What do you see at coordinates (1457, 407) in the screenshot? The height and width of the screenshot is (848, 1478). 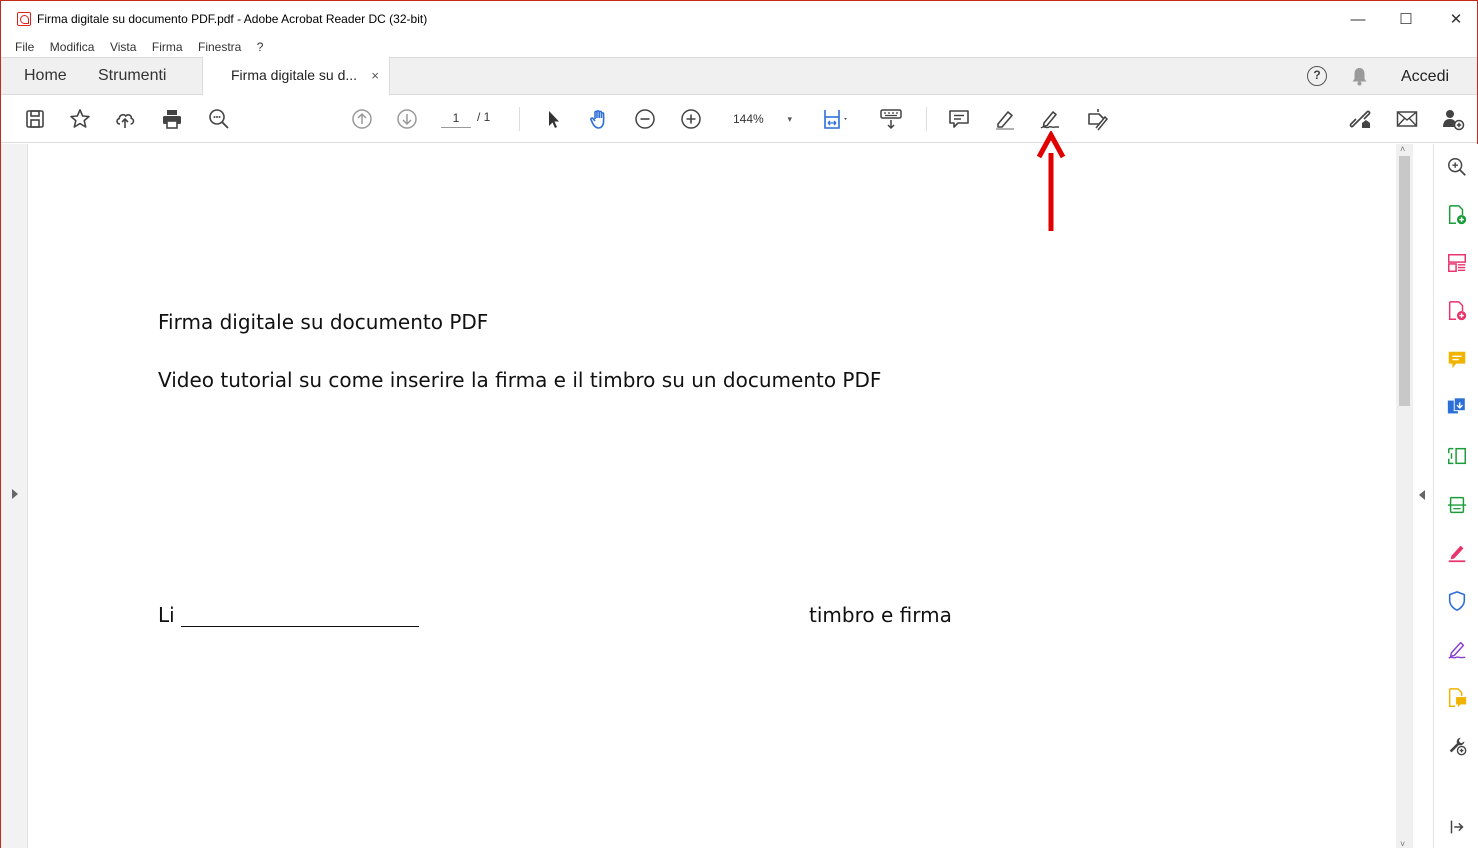 I see `export-pdf-icon` at bounding box center [1457, 407].